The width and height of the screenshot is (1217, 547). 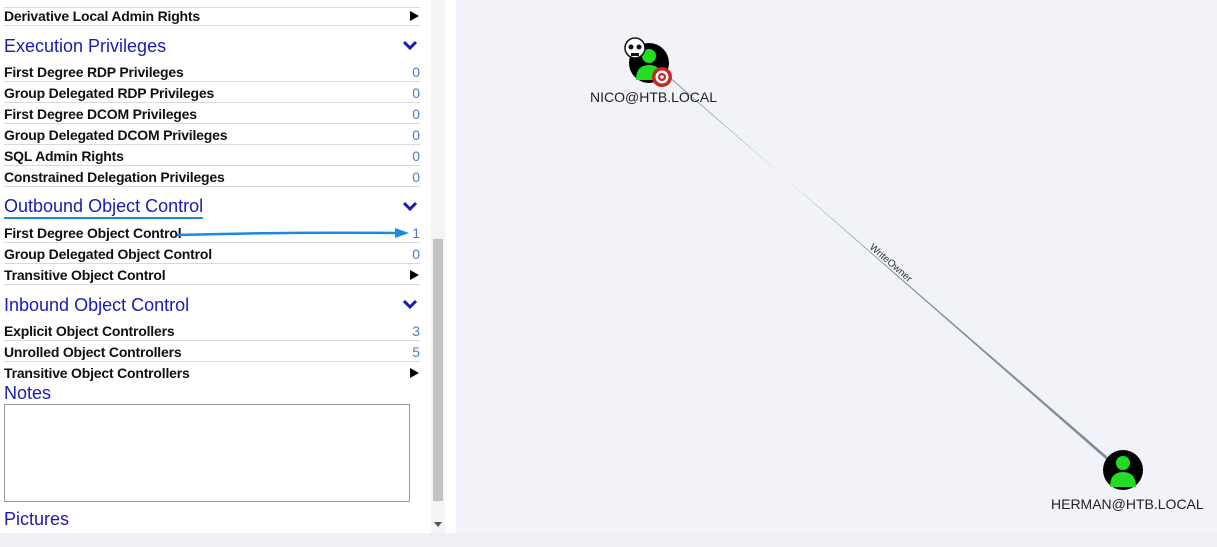 I want to click on target-icon, so click(x=662, y=77).